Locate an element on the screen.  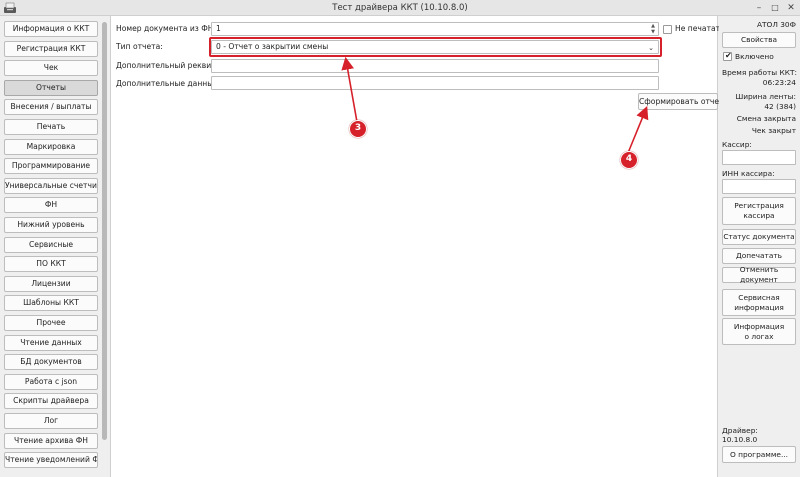
sidebar-item: Информация о ККТ is located at coordinates (51, 29).